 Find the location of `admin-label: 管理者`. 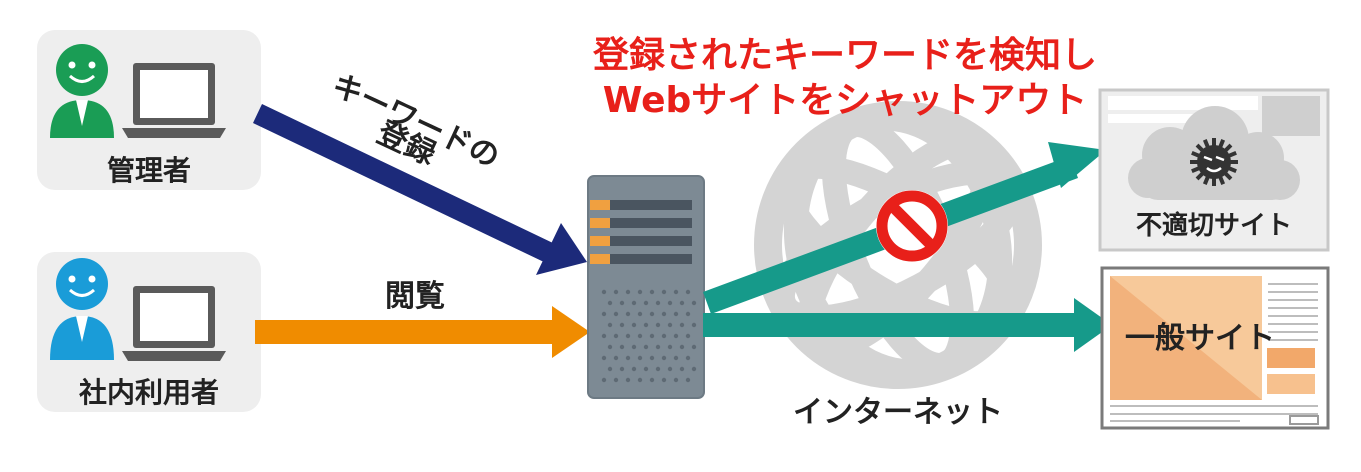

admin-label: 管理者 is located at coordinates (149, 170).